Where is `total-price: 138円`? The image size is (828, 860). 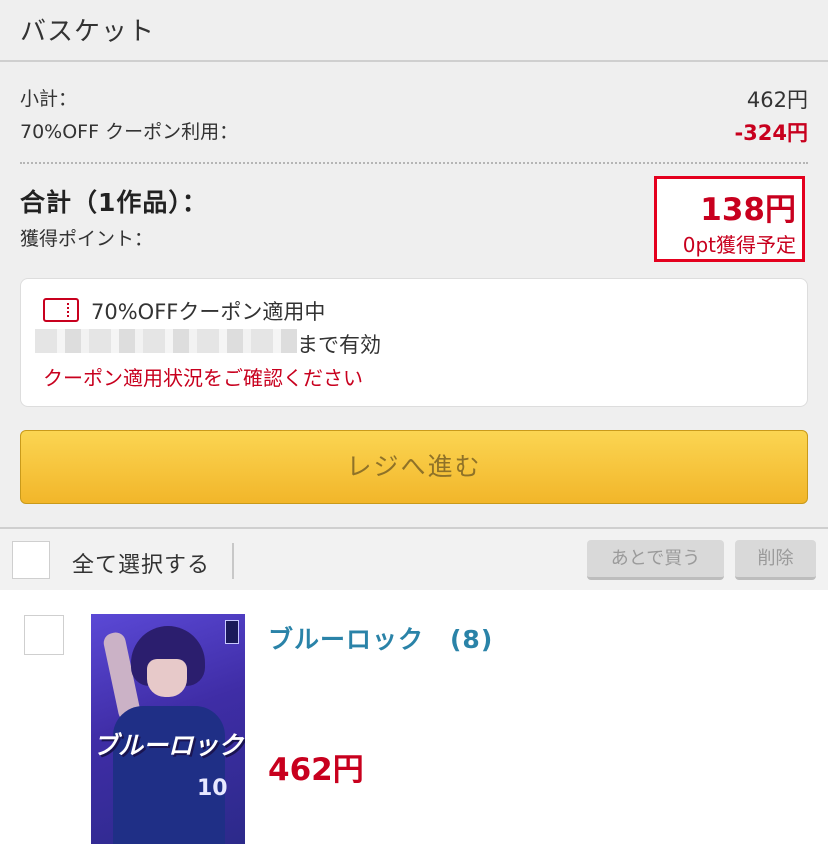 total-price: 138円 is located at coordinates (748, 210).